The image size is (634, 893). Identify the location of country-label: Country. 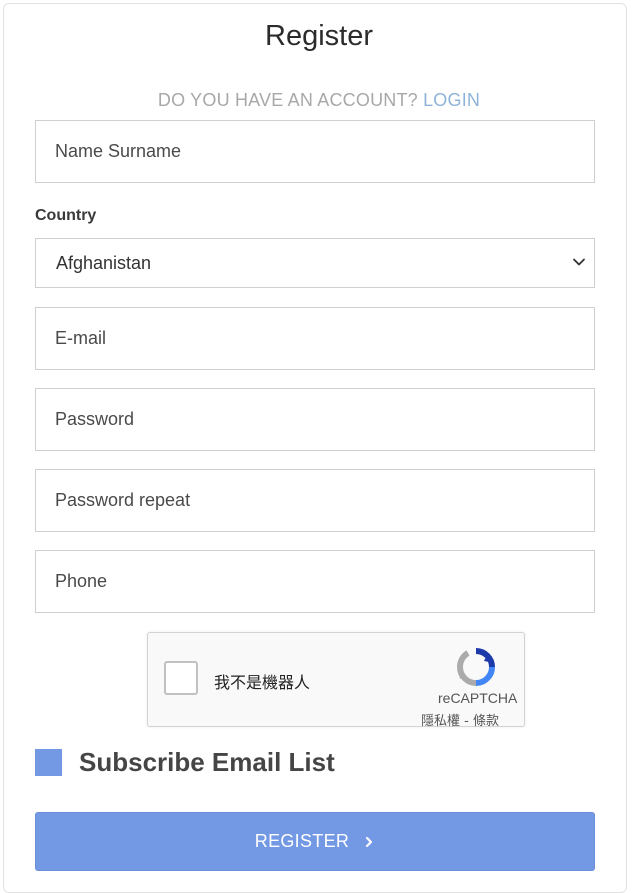
(66, 215).